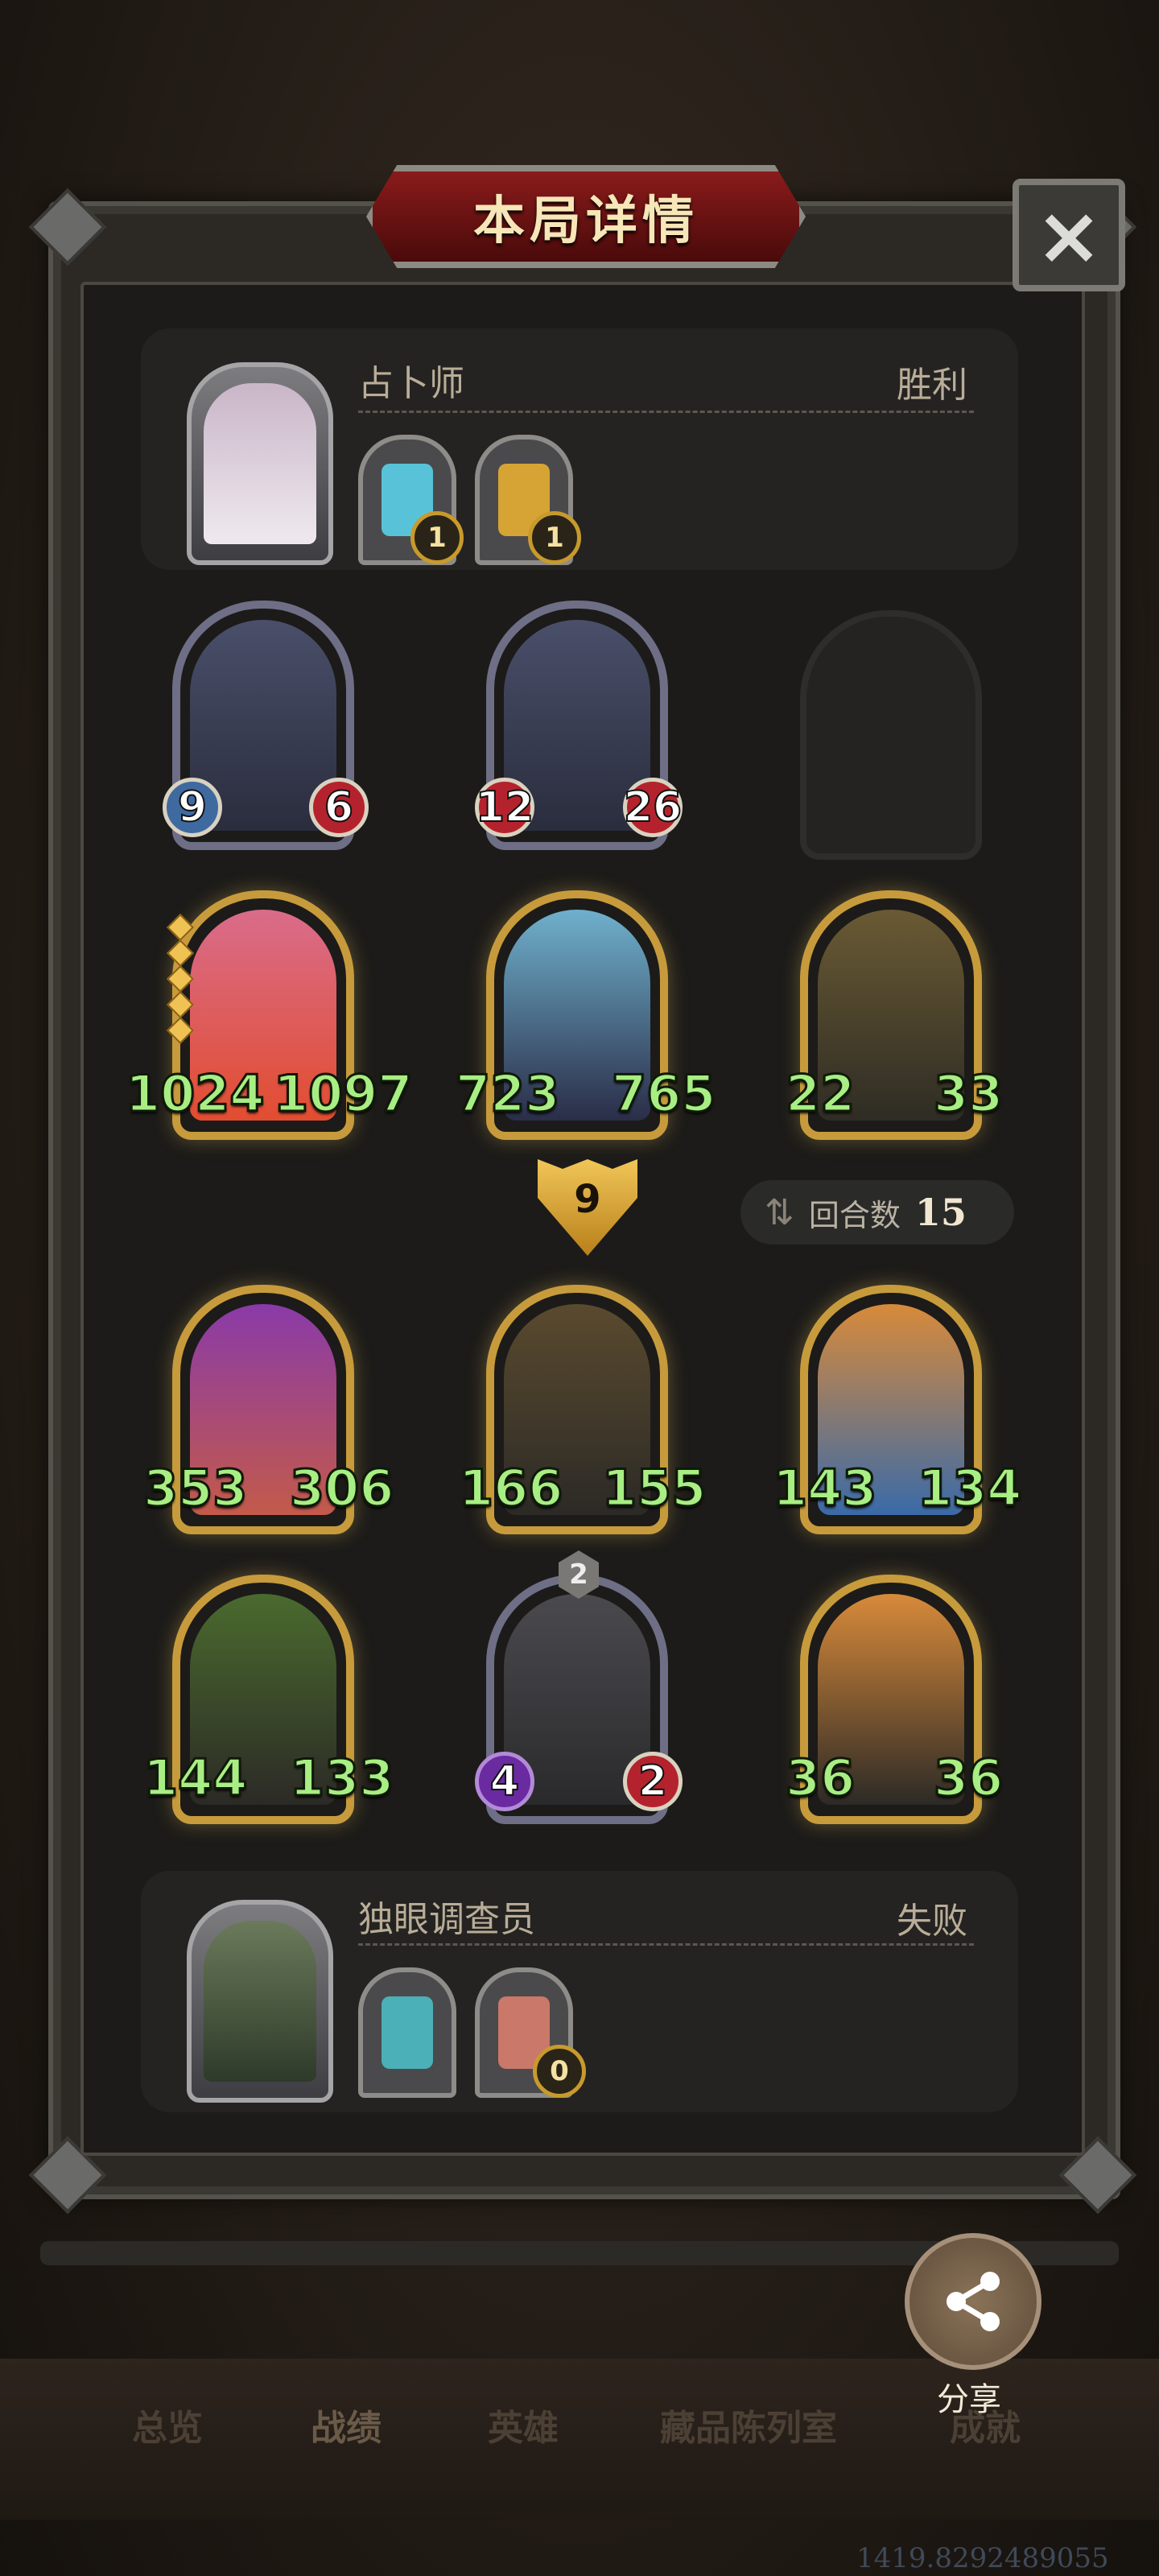 This screenshot has width=1159, height=2576. Describe the element at coordinates (504, 1781) in the screenshot. I see `attack-value: 4` at that location.